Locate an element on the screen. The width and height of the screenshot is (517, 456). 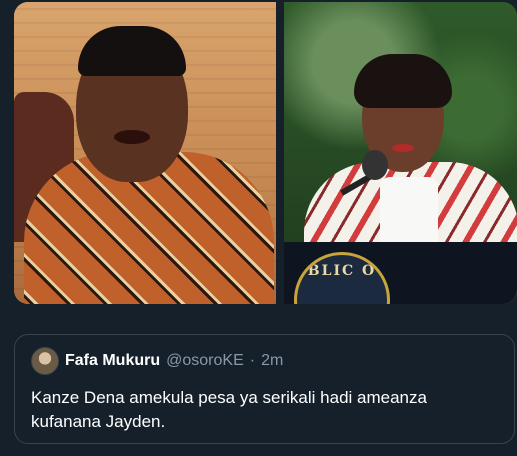
photo-woman-hair is located at coordinates (403, 81).